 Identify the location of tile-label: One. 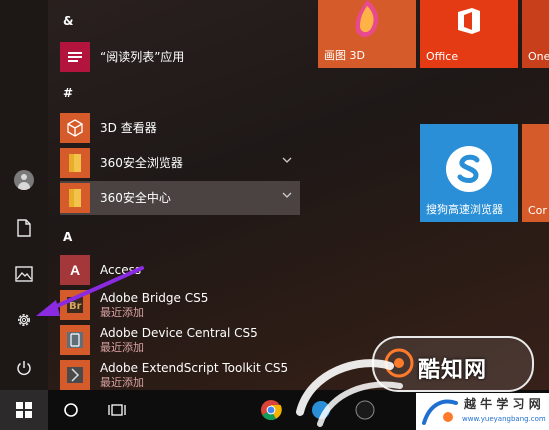
(538, 56).